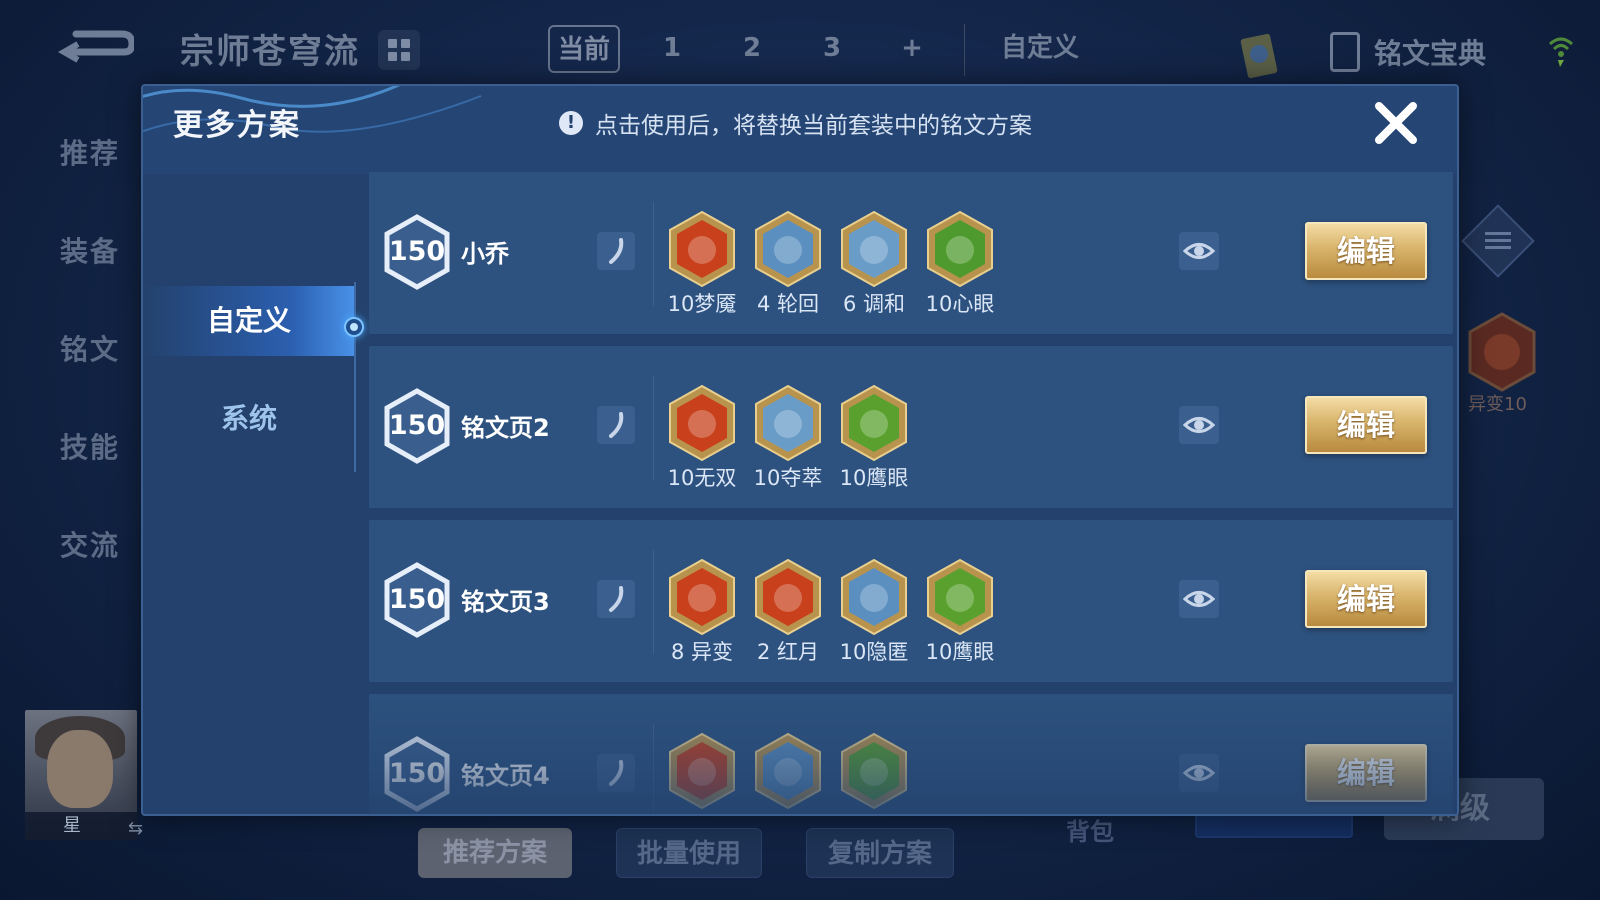 The image size is (1600, 900). I want to click on plan-name: 铭文页4, so click(505, 776).